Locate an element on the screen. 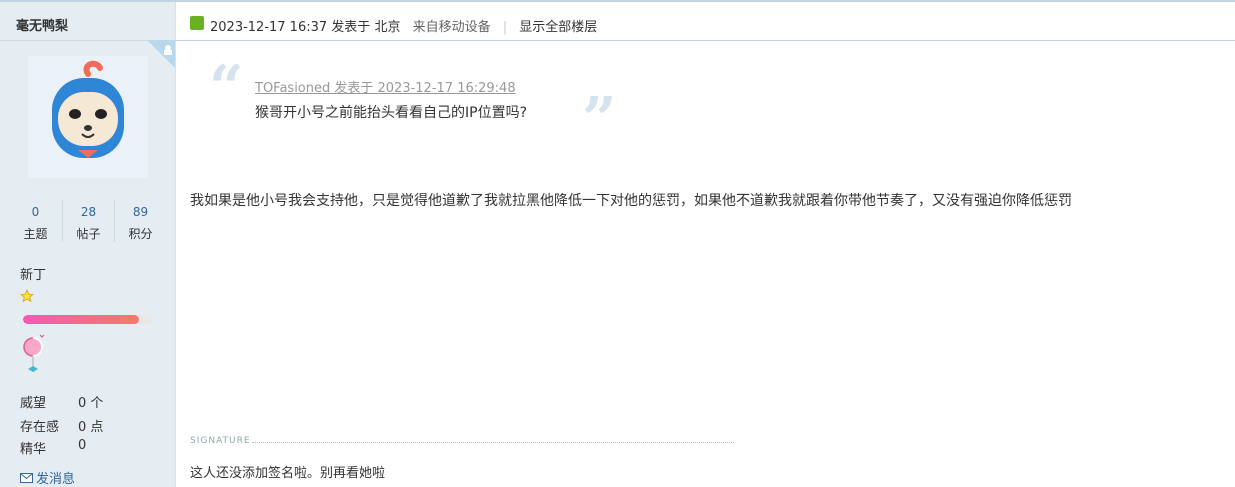 This screenshot has height=487, width=1235. prop-value: 0 点 is located at coordinates (91, 427).